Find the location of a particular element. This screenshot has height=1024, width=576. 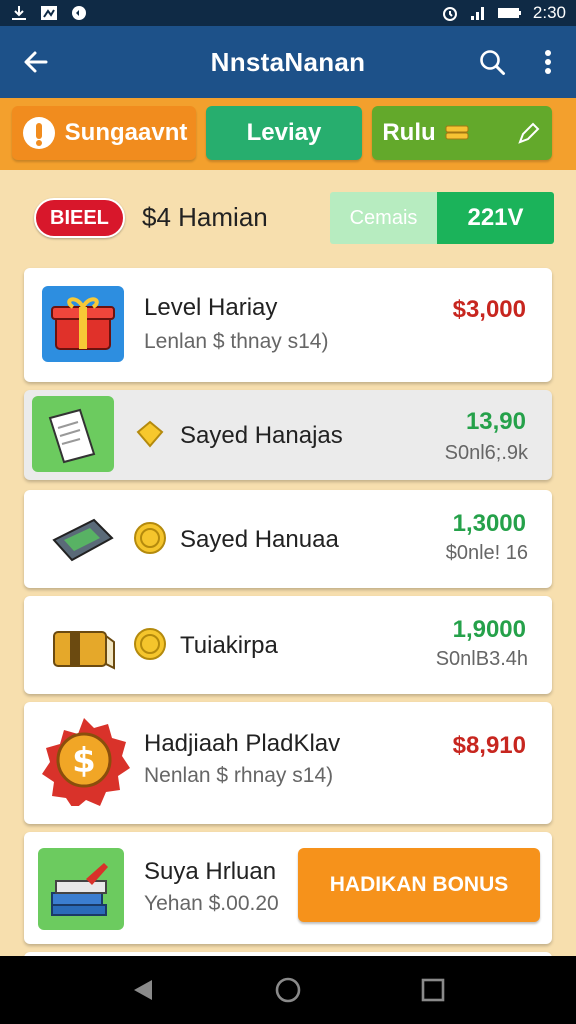

battery-icon is located at coordinates (509, 13).